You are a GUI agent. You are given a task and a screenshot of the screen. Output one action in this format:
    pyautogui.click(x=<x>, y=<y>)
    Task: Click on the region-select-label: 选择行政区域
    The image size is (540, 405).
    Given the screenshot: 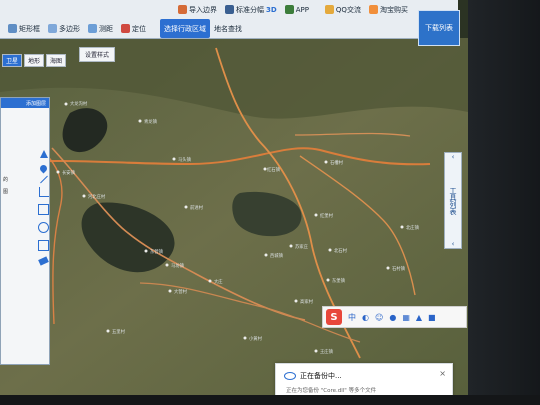 What is the action you would take?
    pyautogui.click(x=185, y=28)
    